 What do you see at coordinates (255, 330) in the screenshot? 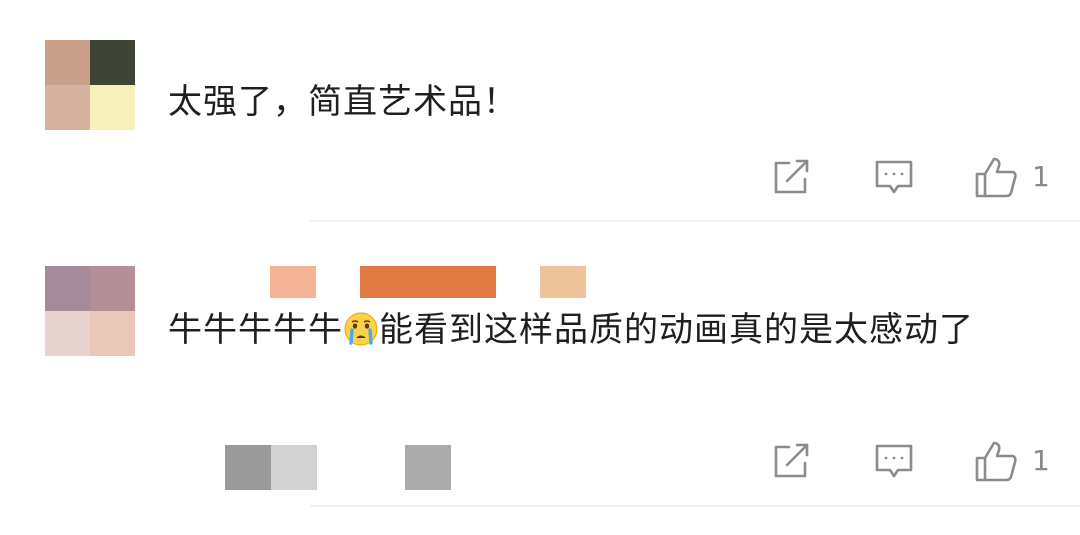
I see `comment-text-part: 牛牛牛牛牛` at bounding box center [255, 330].